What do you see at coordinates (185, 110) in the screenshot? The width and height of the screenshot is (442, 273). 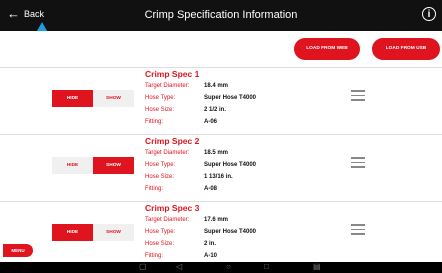 I see `hose-size-row: Hose Size: 2 1/2 in.` at bounding box center [185, 110].